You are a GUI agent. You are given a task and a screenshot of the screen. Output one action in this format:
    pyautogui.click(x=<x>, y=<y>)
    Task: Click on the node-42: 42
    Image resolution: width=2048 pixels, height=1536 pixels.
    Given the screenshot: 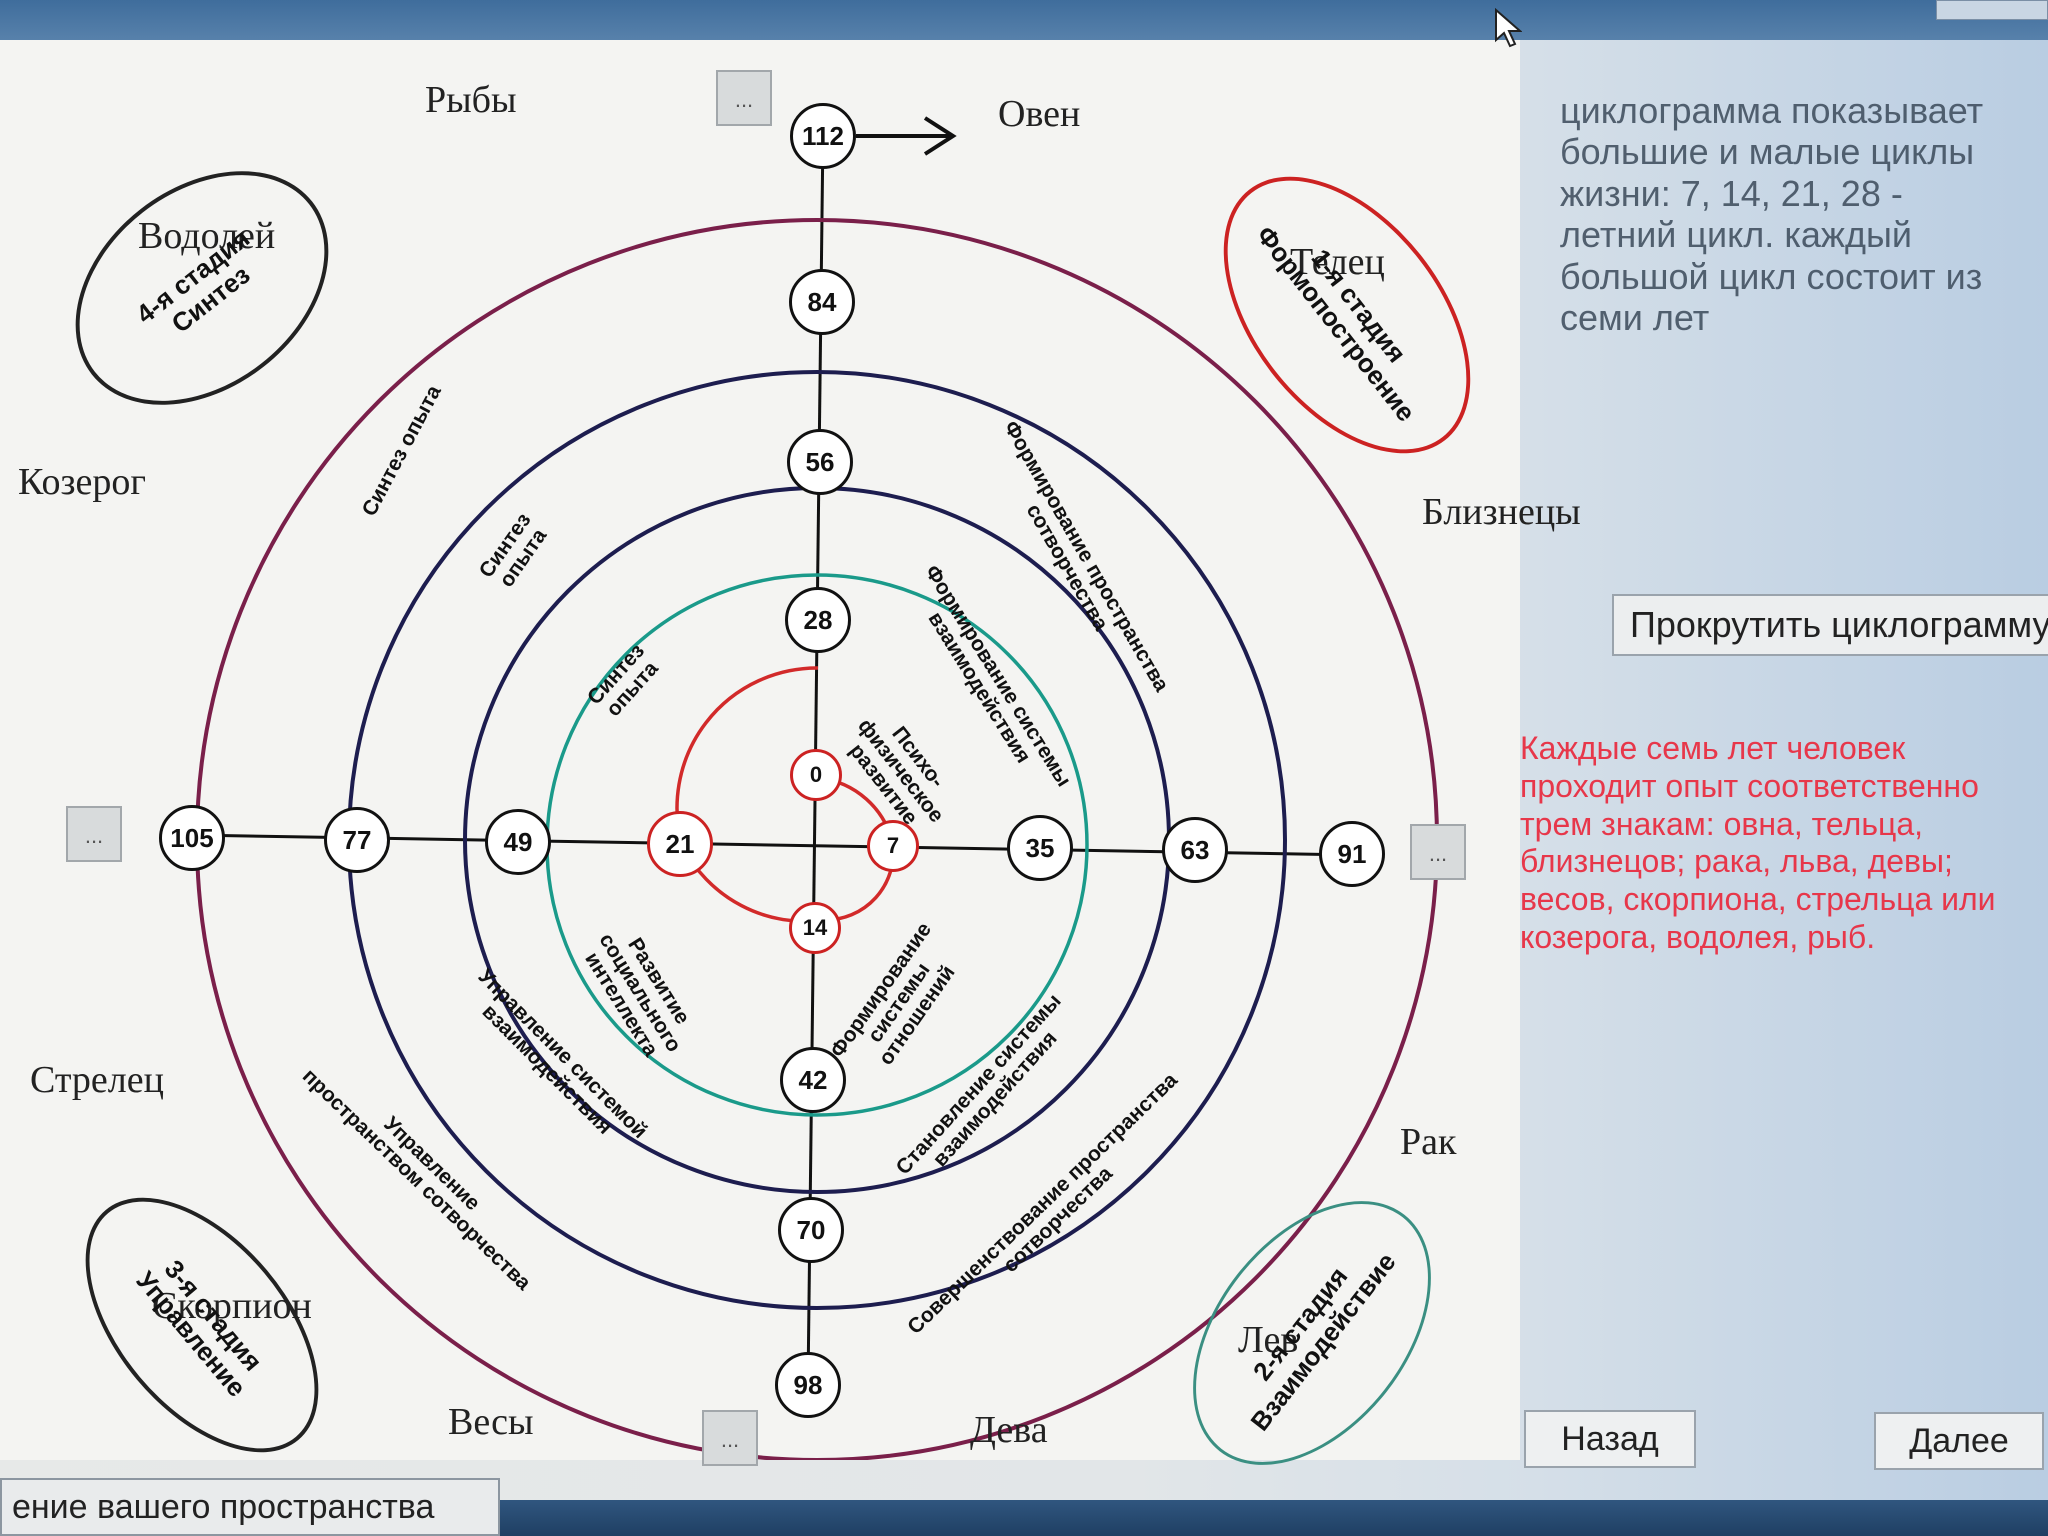 What is the action you would take?
    pyautogui.click(x=813, y=1080)
    